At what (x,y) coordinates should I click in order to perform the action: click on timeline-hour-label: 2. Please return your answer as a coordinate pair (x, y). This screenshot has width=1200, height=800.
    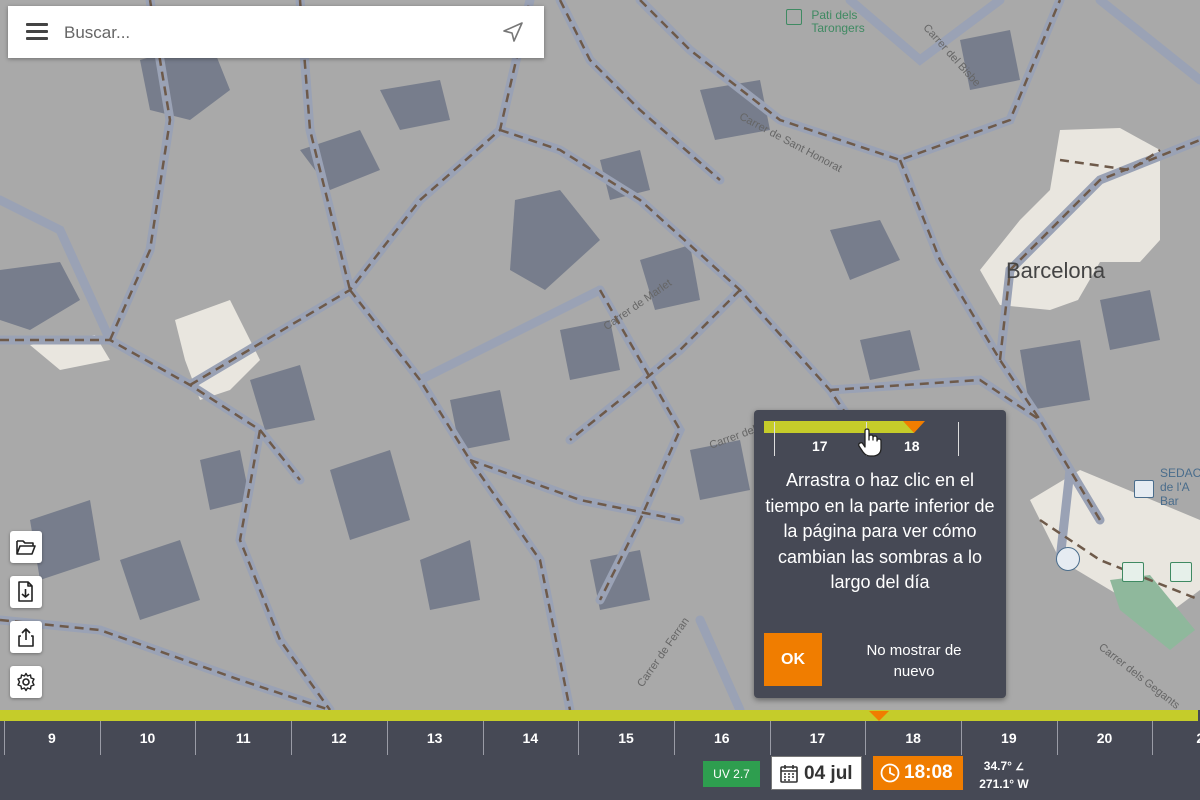
    Looking at the image, I should click on (1185, 738).